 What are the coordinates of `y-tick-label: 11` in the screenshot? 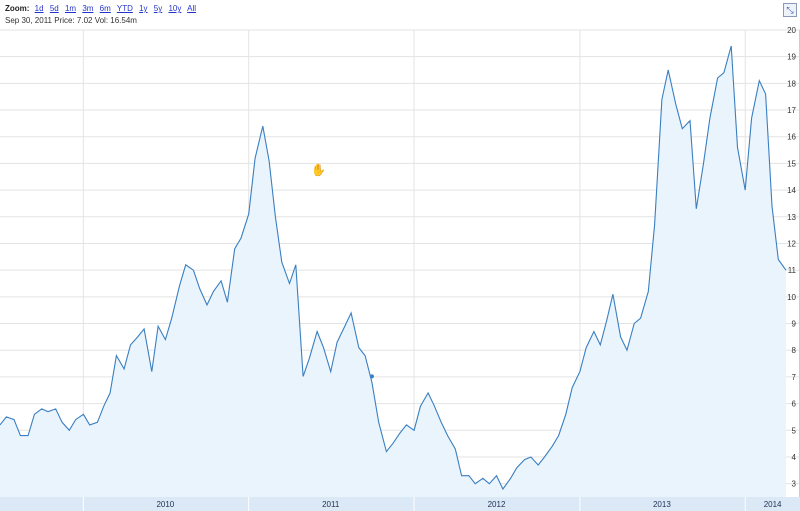 It's located at (792, 270).